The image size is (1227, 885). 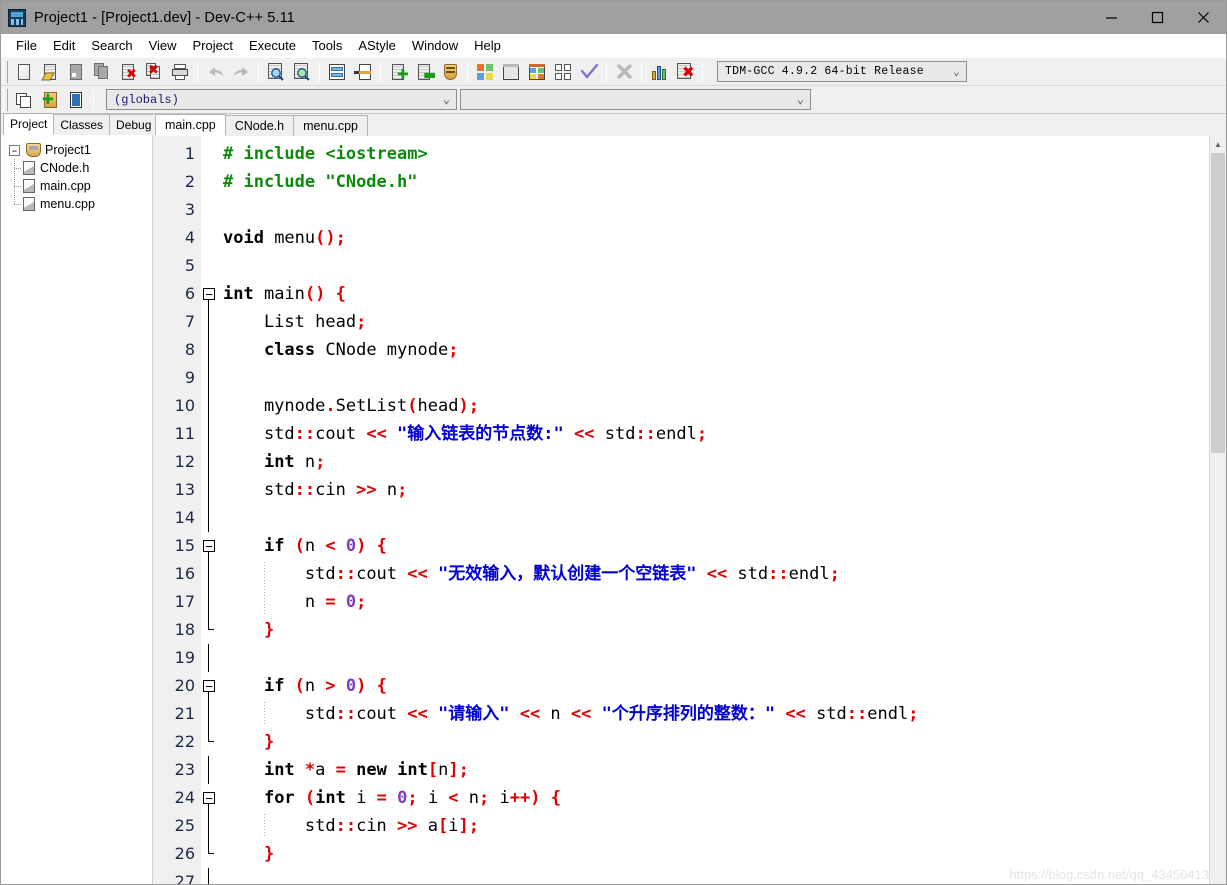 What do you see at coordinates (842, 71) in the screenshot?
I see `compiler-select: TDM-GCC 4.9.2 64-bit Release ⌄` at bounding box center [842, 71].